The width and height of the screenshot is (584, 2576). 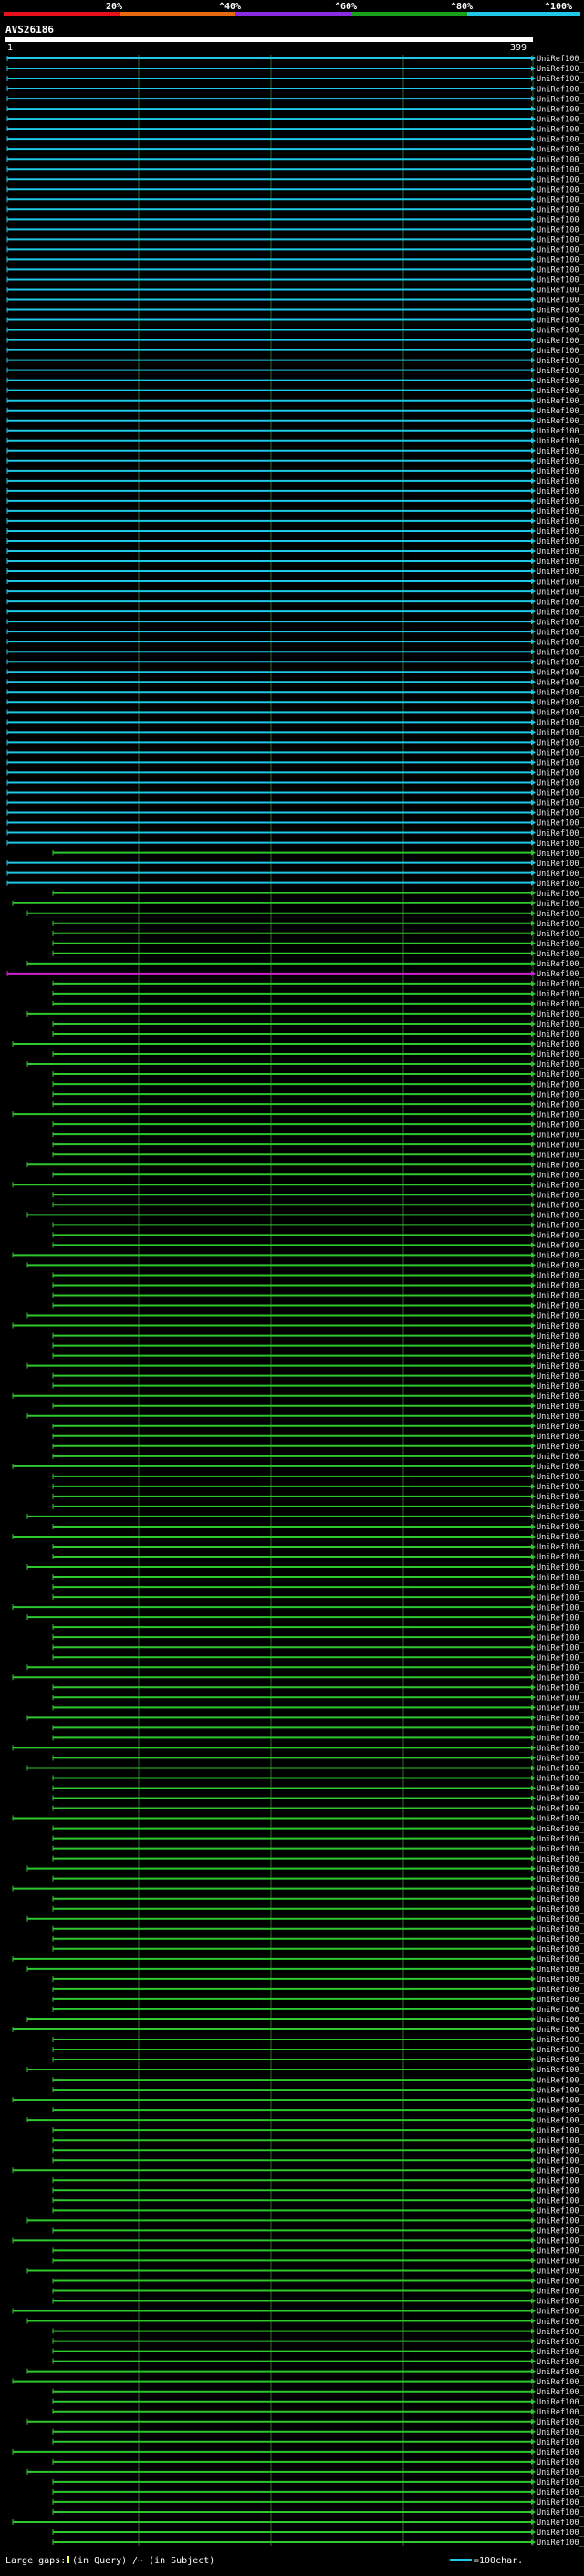 What do you see at coordinates (560, 743) in the screenshot?
I see `hit-label: UniRef100_C5Y2Y7` at bounding box center [560, 743].